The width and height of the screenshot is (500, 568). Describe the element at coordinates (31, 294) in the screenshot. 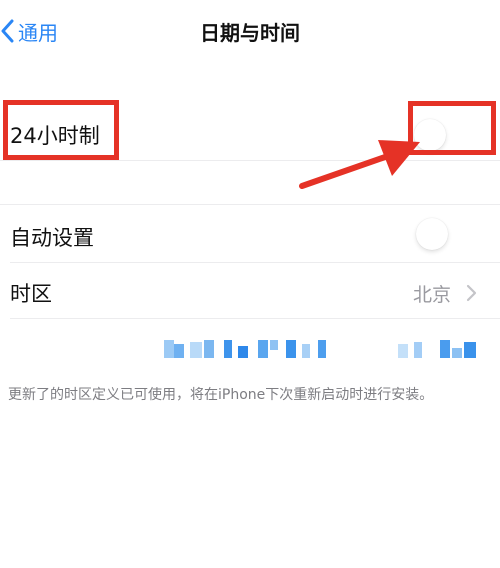

I see `row-time-zone-label: 时区` at that location.